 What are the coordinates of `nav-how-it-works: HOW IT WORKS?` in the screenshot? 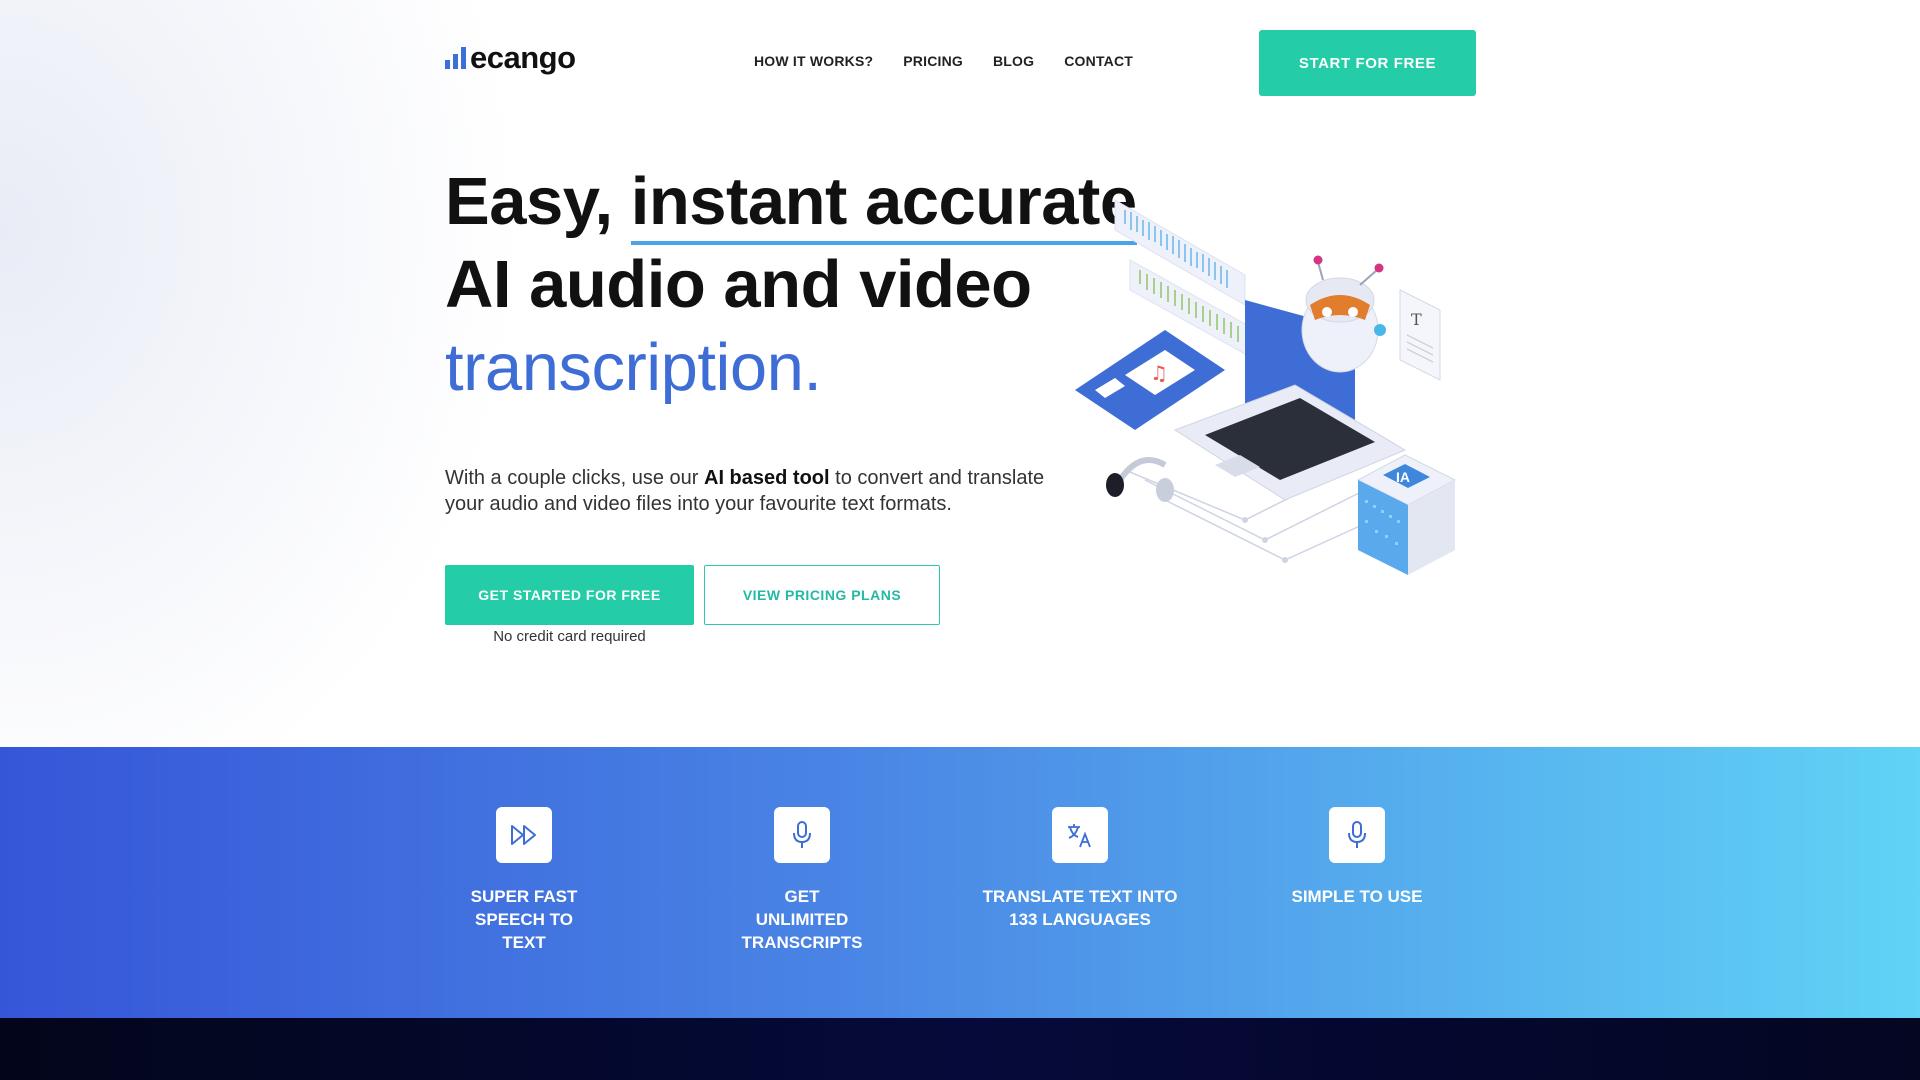 It's located at (813, 61).